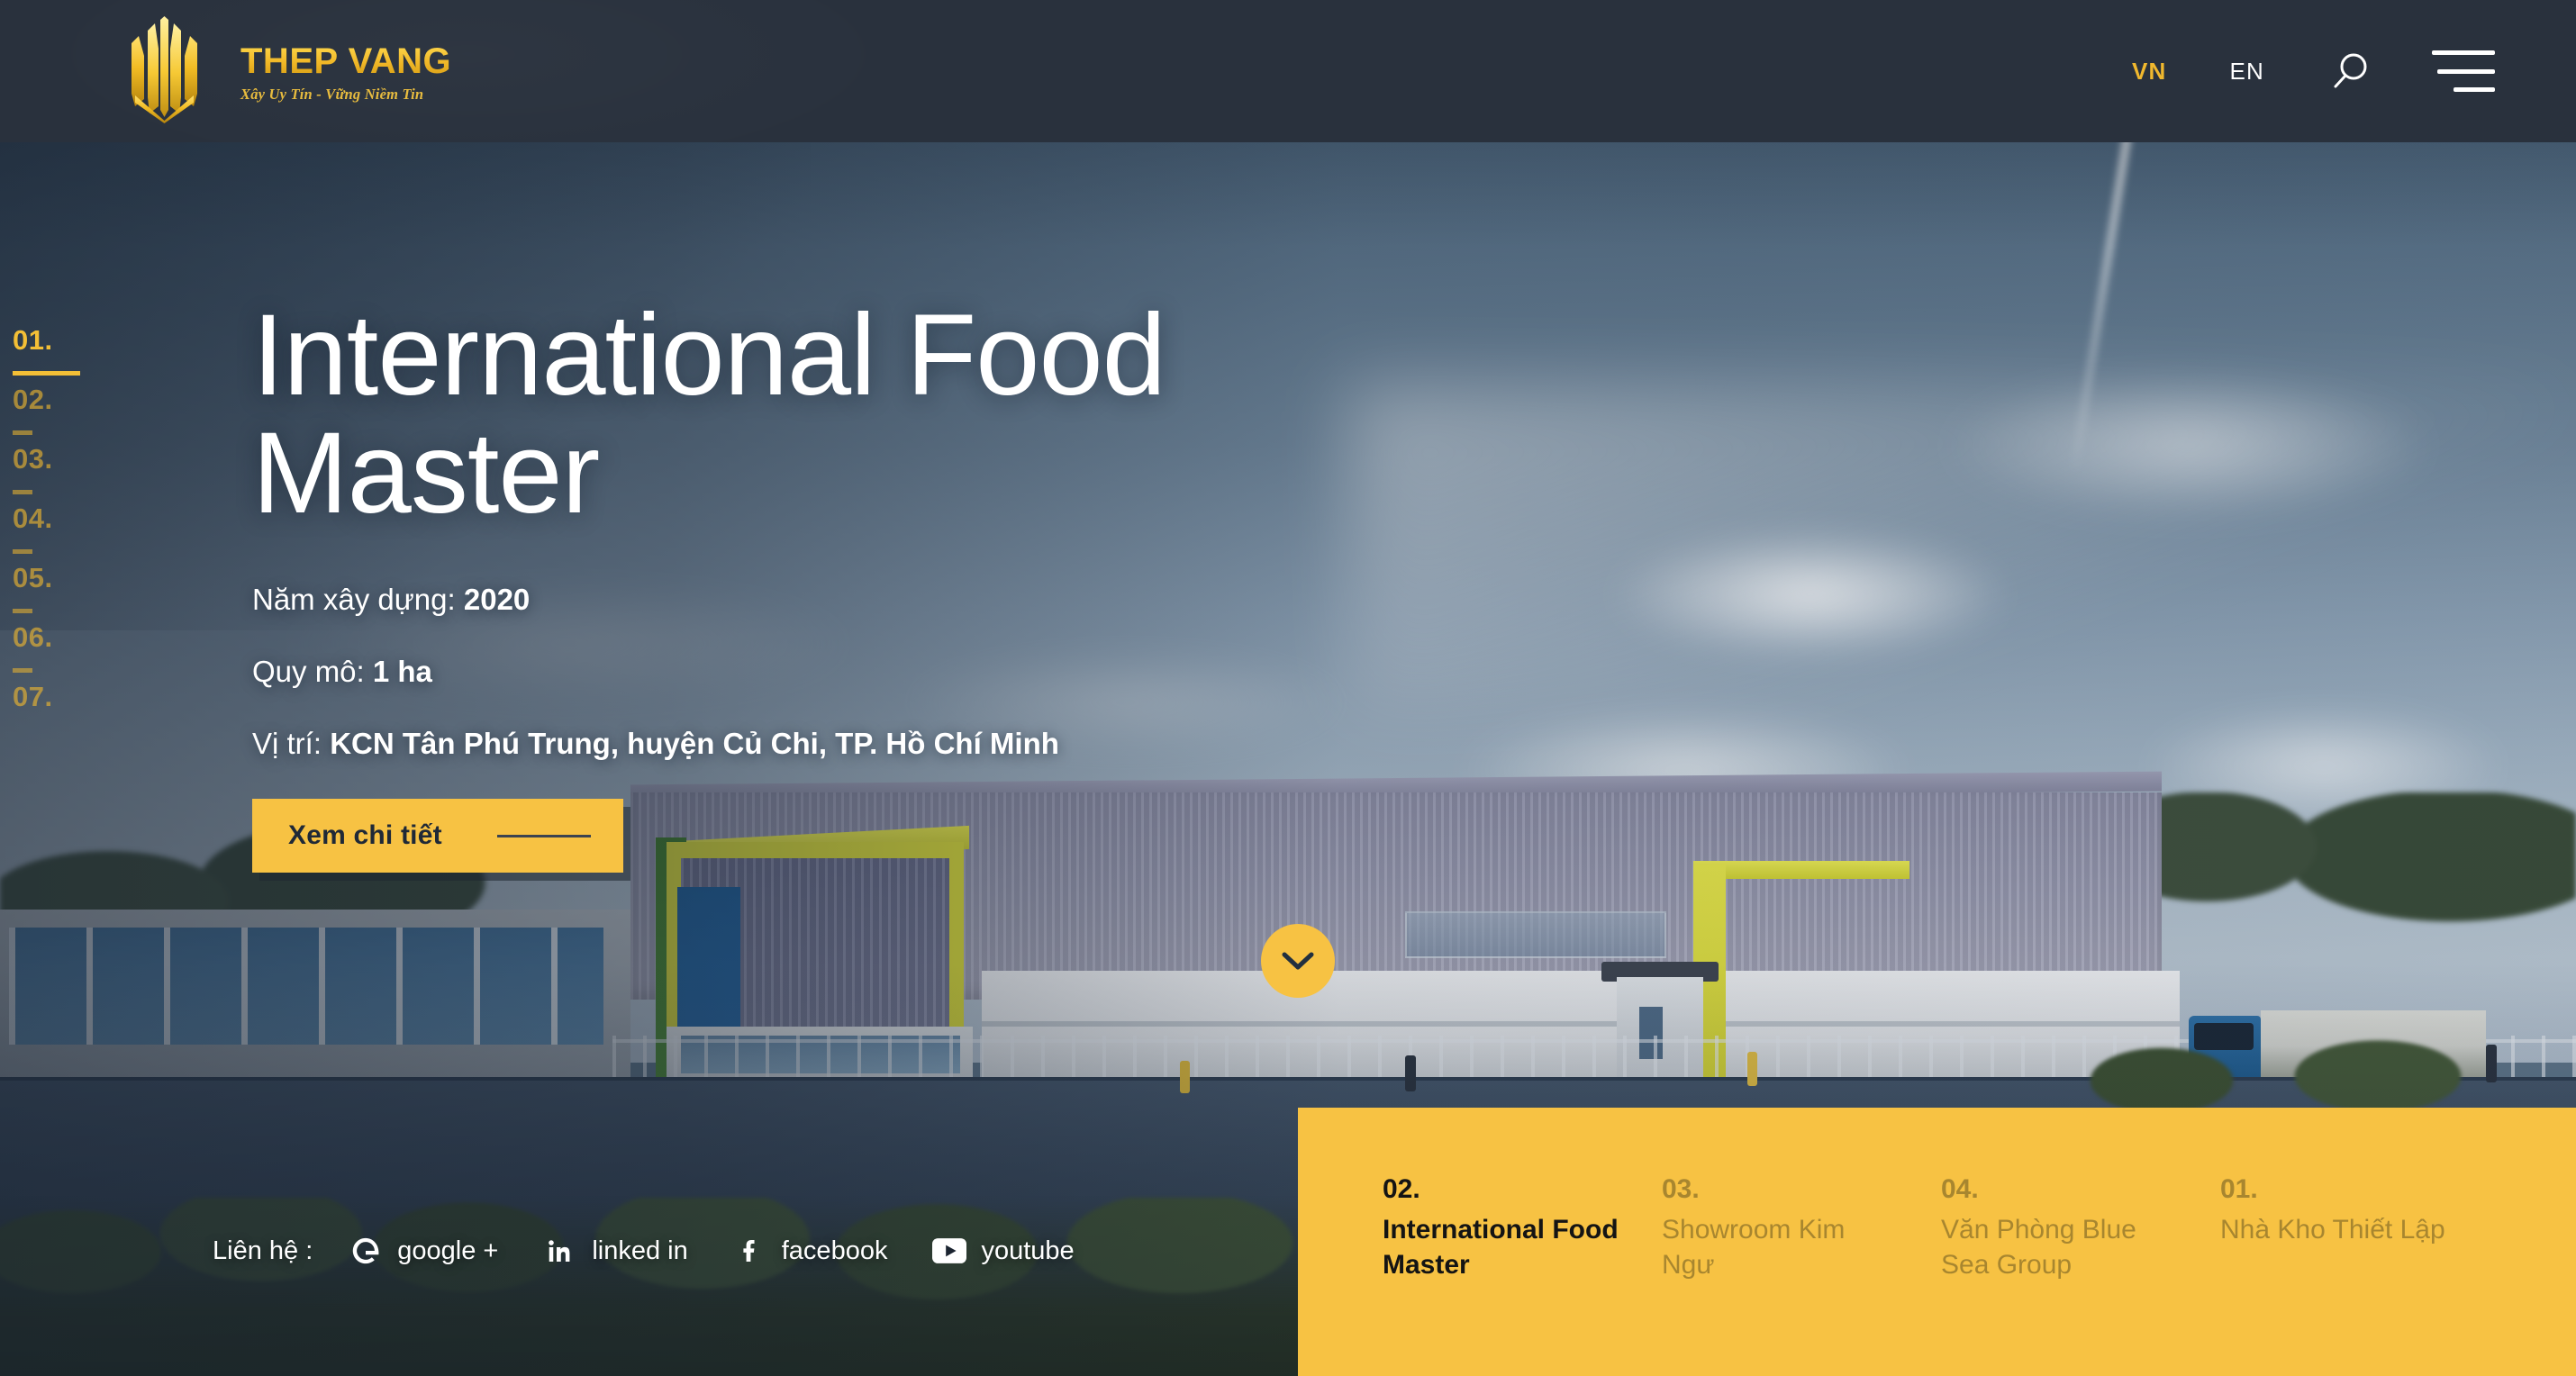  What do you see at coordinates (1028, 1250) in the screenshot?
I see `social-link-label: youtube` at bounding box center [1028, 1250].